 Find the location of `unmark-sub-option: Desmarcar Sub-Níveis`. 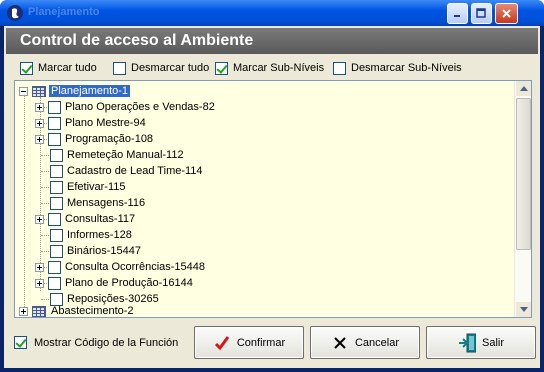

unmark-sub-option: Desmarcar Sub-Níveis is located at coordinates (397, 68).